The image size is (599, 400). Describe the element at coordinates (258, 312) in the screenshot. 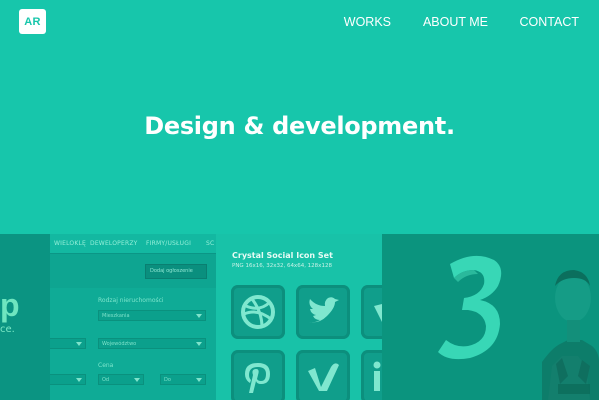

I see `dribbble-icon` at that location.